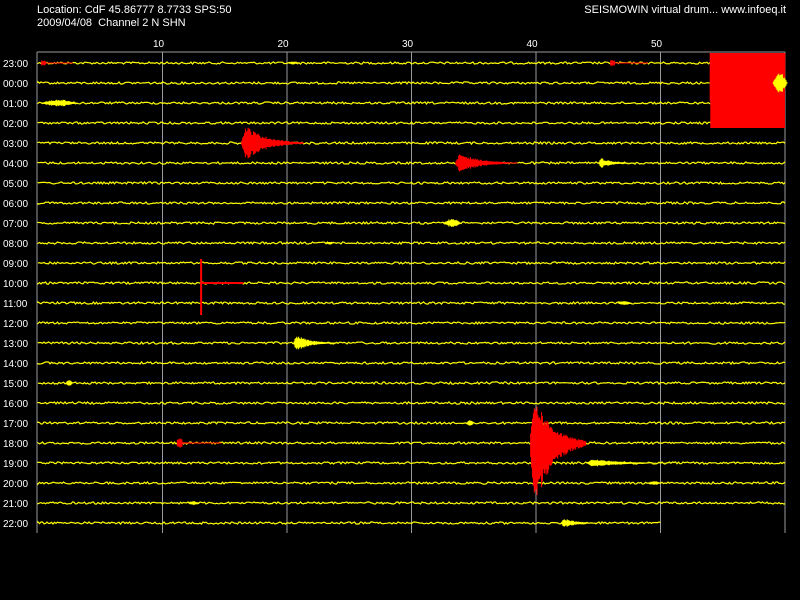 The image size is (800, 600). Describe the element at coordinates (15, 444) in the screenshot. I see `hour-label: 18:00` at that location.